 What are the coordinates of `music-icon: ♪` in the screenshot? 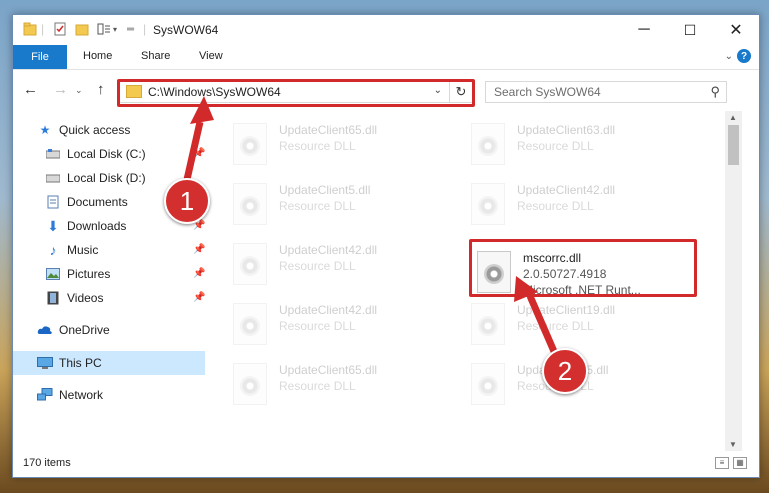 It's located at (53, 250).